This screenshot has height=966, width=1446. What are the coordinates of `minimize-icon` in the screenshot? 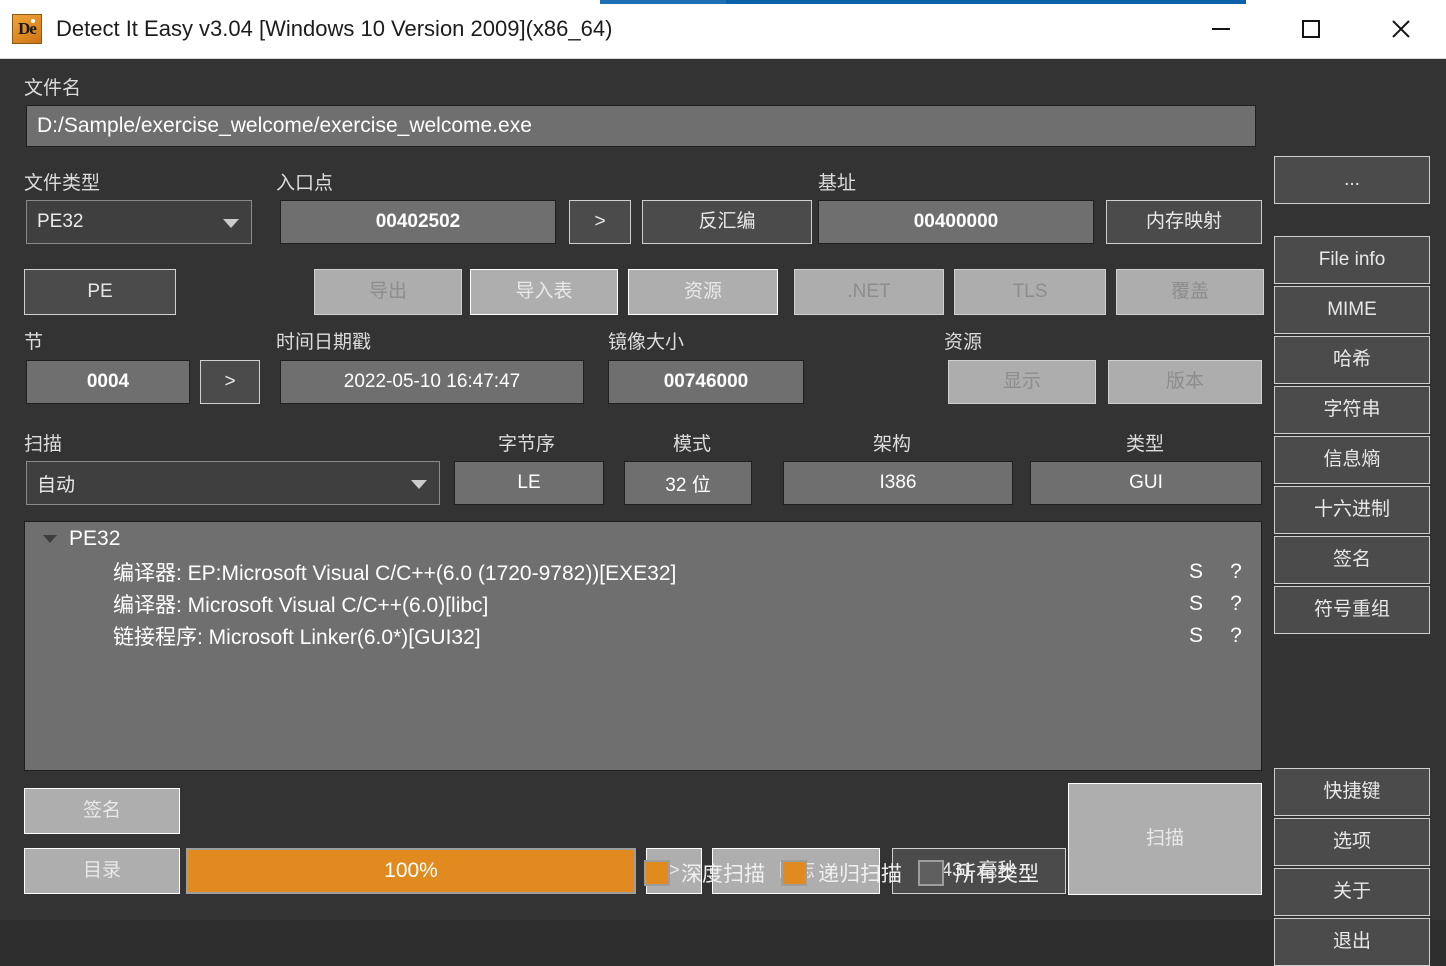 It's located at (1221, 29).